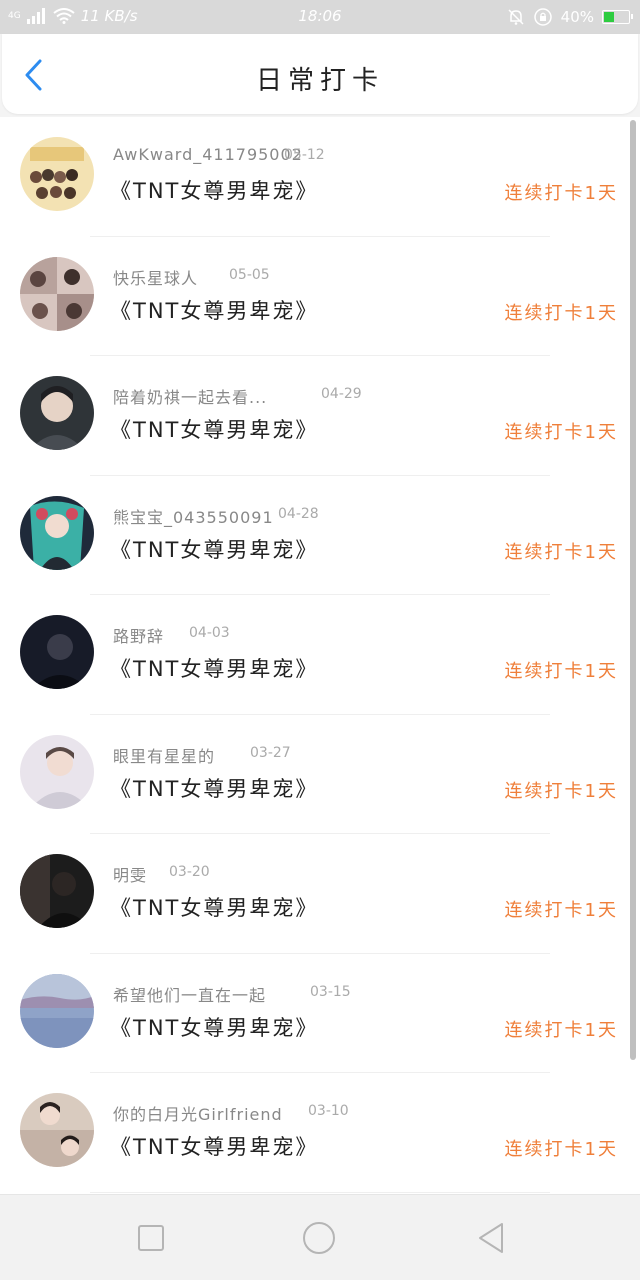 The width and height of the screenshot is (640, 1280). What do you see at coordinates (270, 752) in the screenshot?
I see `checkin-date: 03-27` at bounding box center [270, 752].